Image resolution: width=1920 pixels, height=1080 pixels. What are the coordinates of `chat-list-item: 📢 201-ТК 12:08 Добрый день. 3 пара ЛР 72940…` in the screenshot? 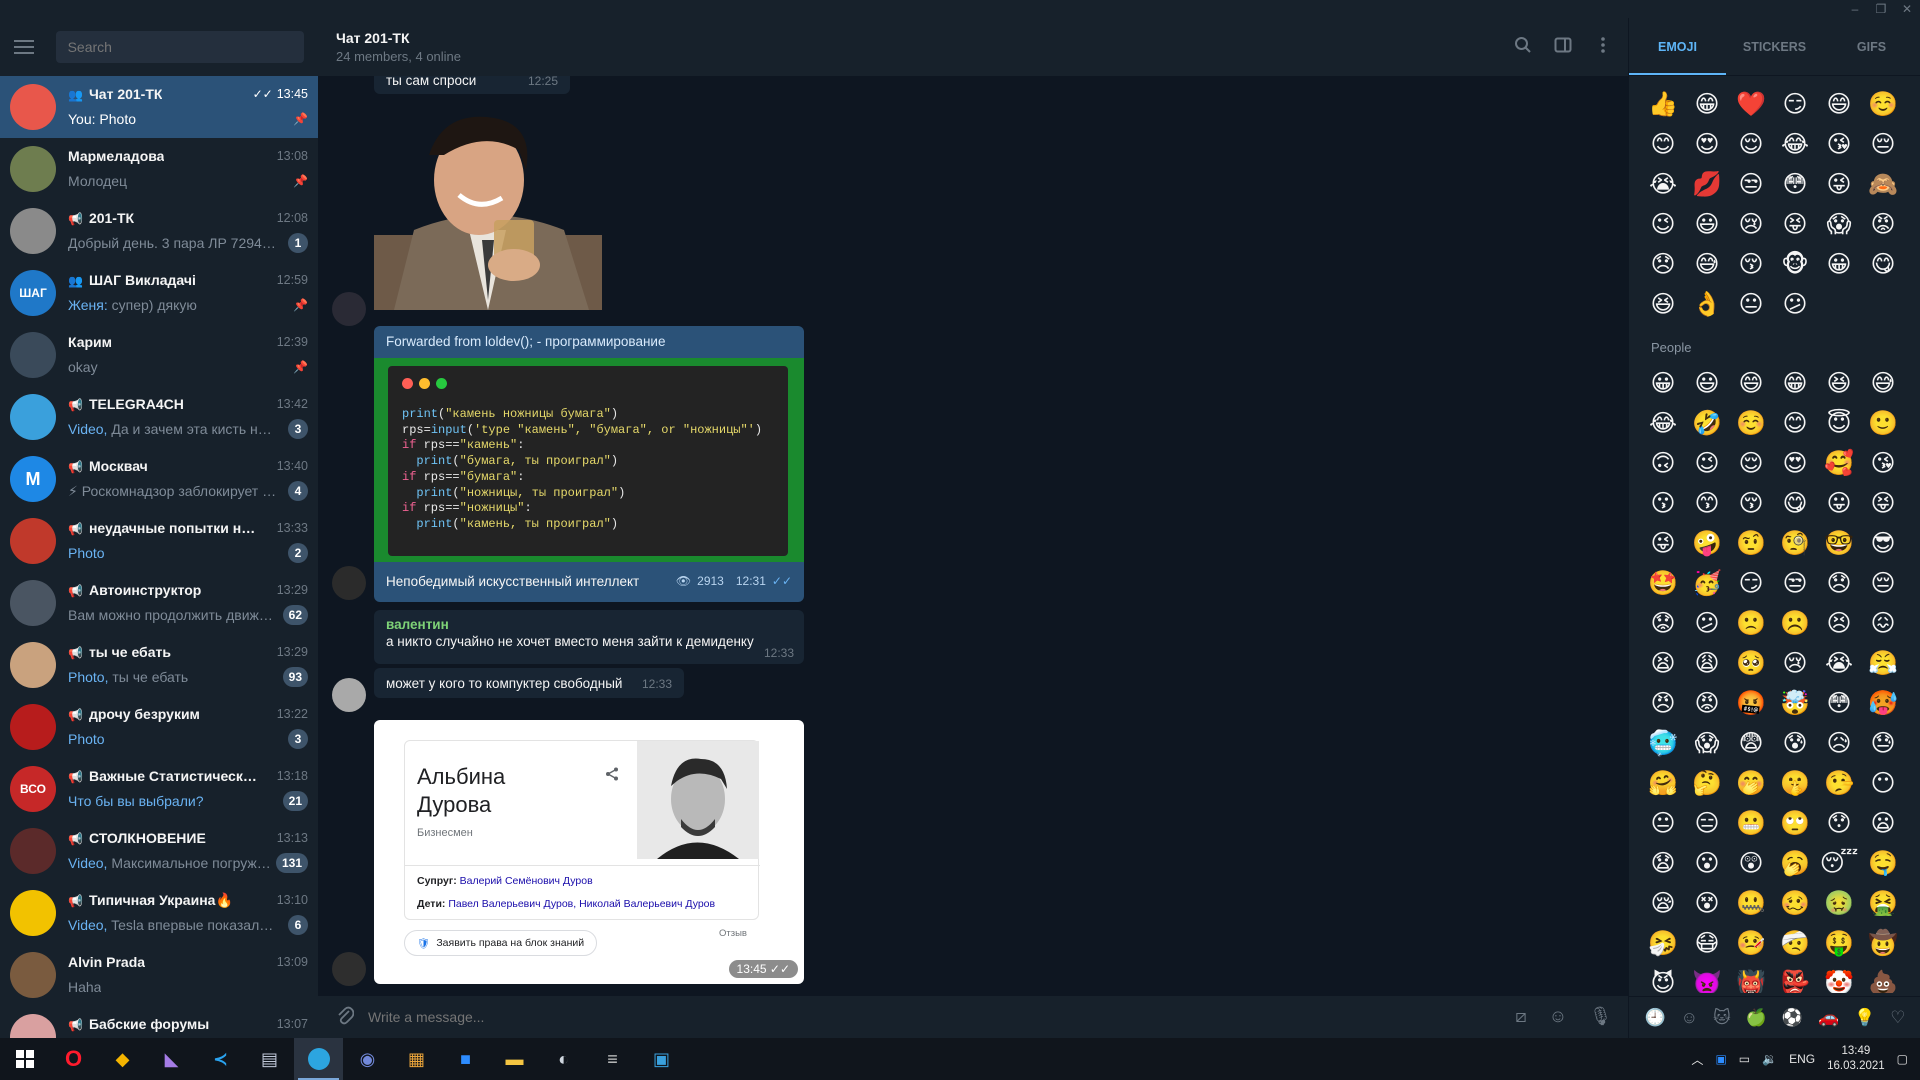 It's located at (159, 231).